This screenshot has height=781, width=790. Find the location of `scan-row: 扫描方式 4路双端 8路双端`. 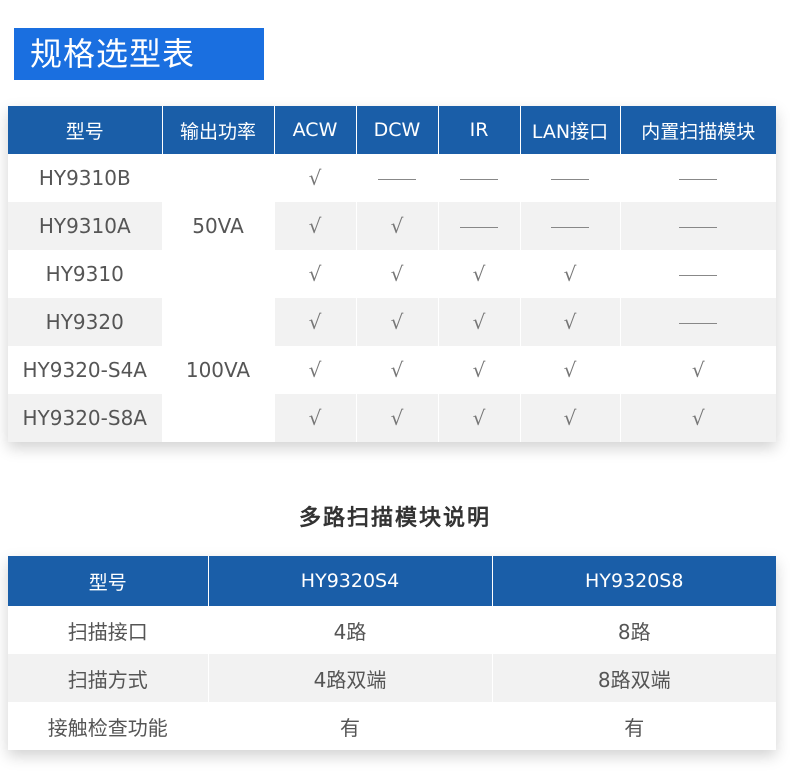

scan-row: 扫描方式 4路双端 8路双端 is located at coordinates (392, 678).